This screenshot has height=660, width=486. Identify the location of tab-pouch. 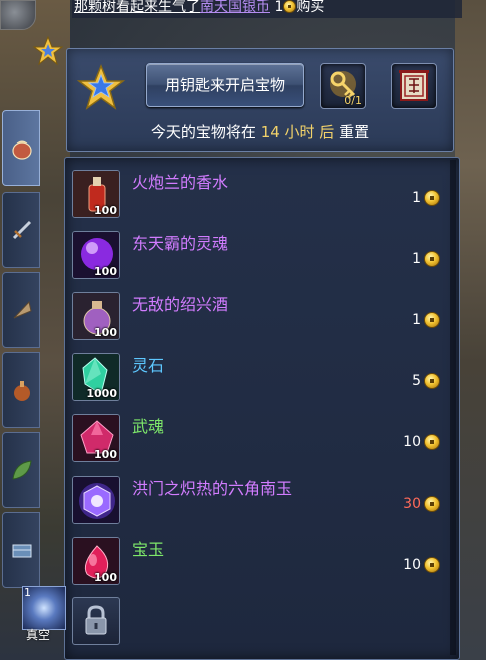
(21, 148).